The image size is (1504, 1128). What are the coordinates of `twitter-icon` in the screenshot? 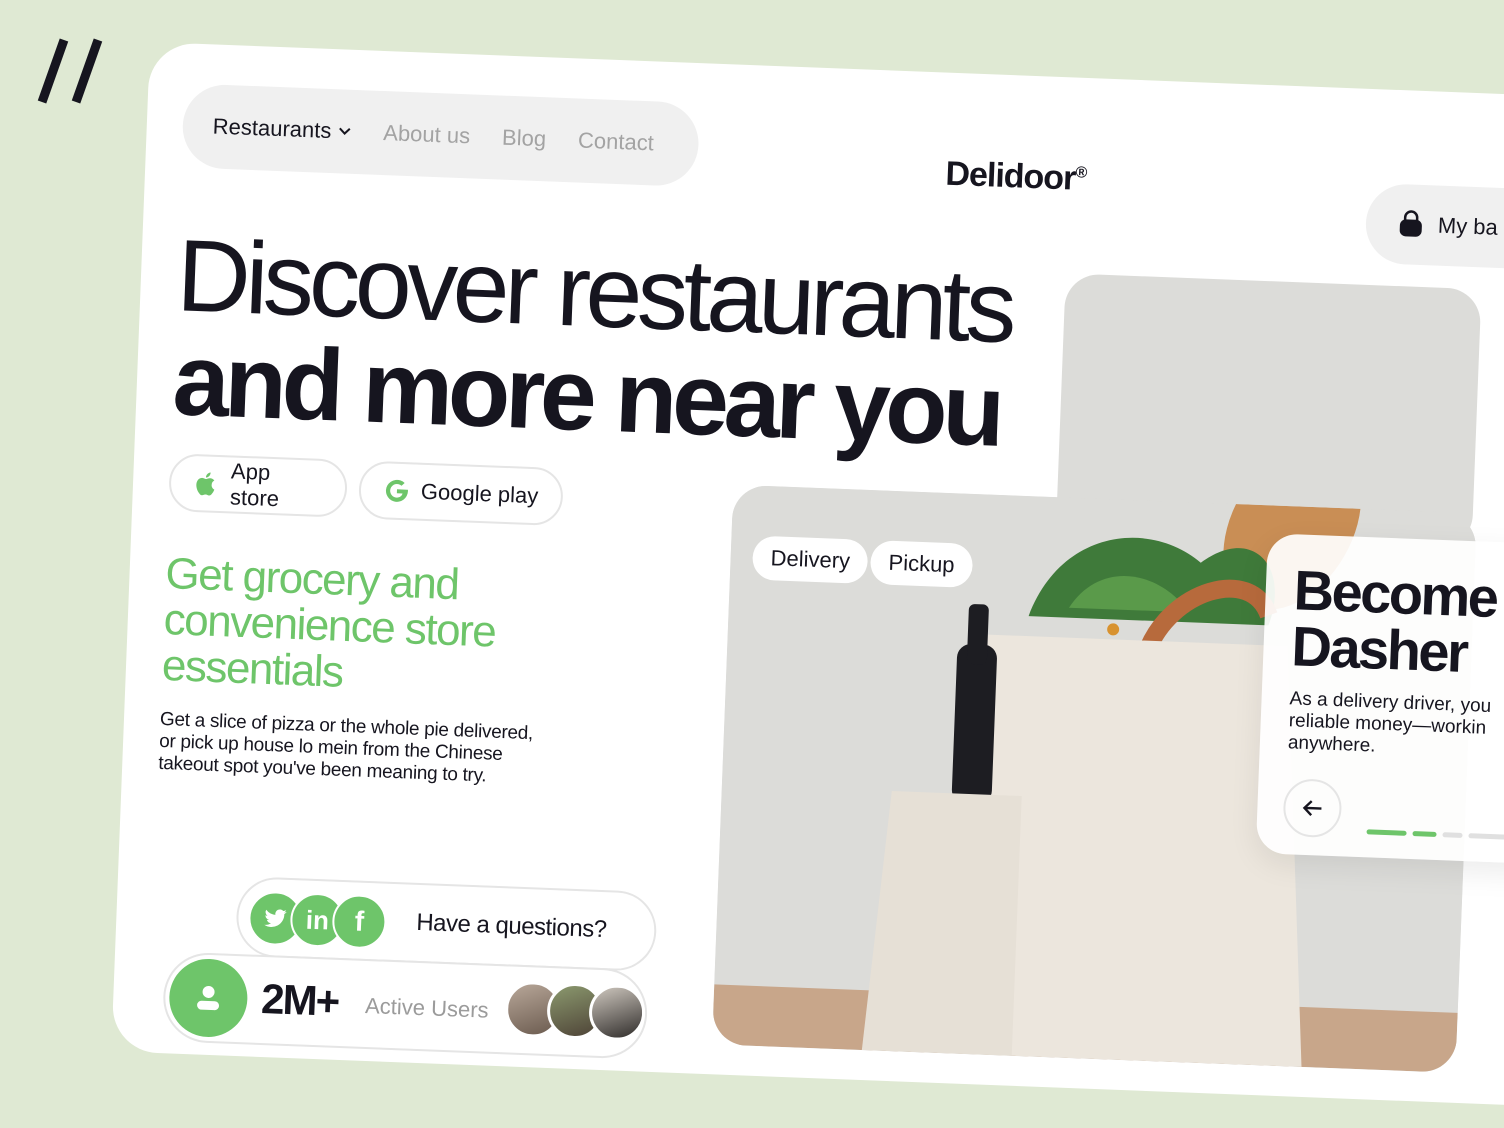 It's located at (275, 918).